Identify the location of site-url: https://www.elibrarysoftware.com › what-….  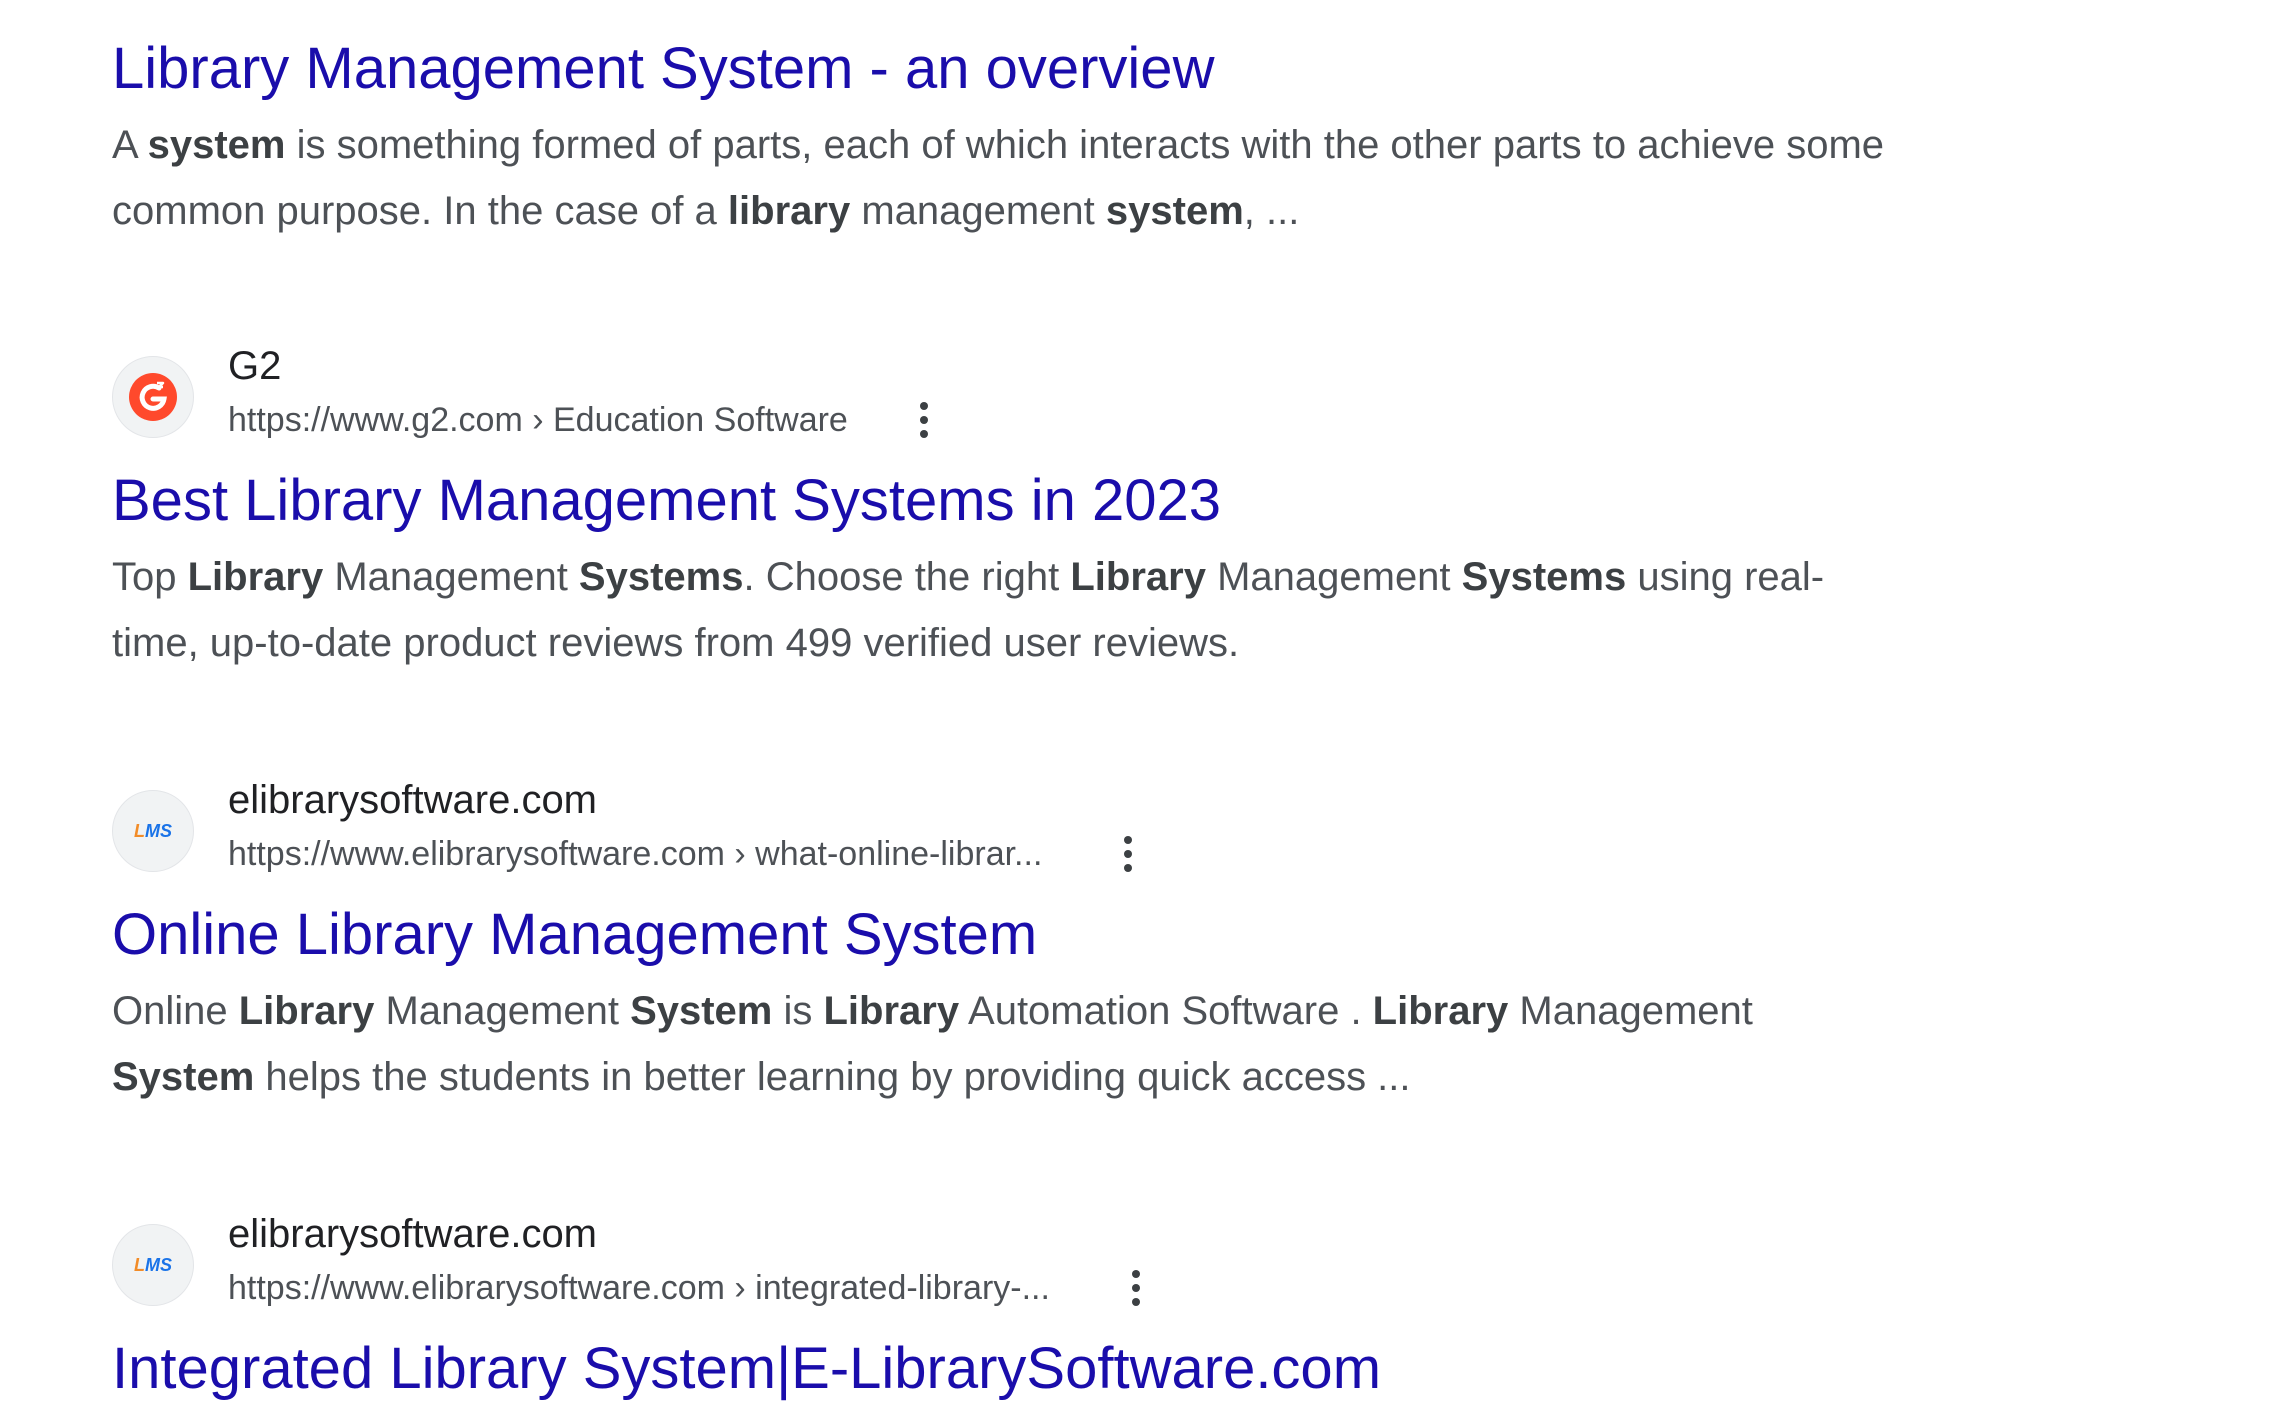
(635, 854).